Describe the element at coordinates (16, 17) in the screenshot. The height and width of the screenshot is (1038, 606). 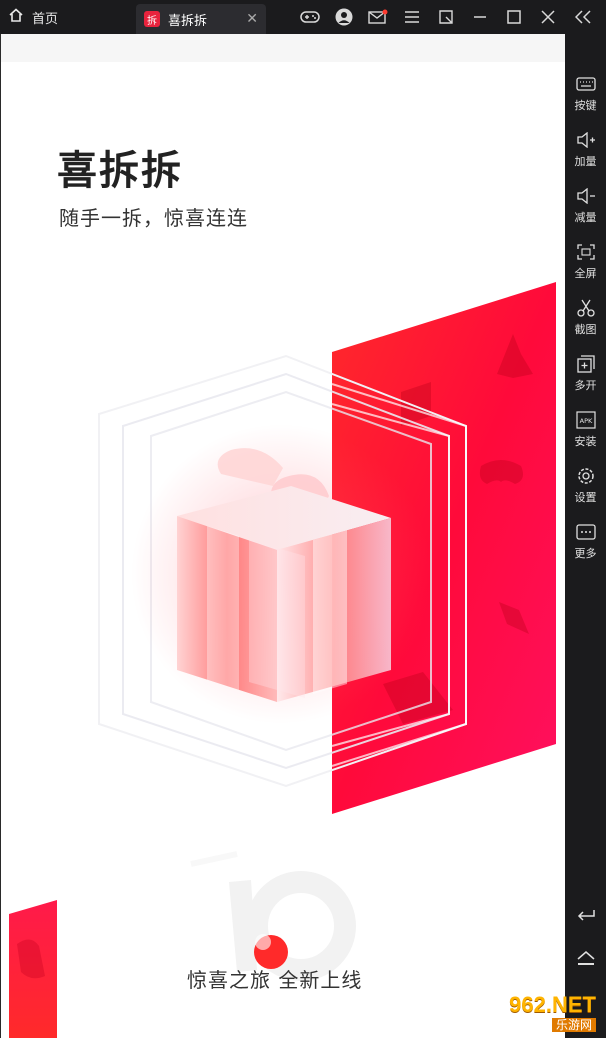
I see `home-icon` at that location.